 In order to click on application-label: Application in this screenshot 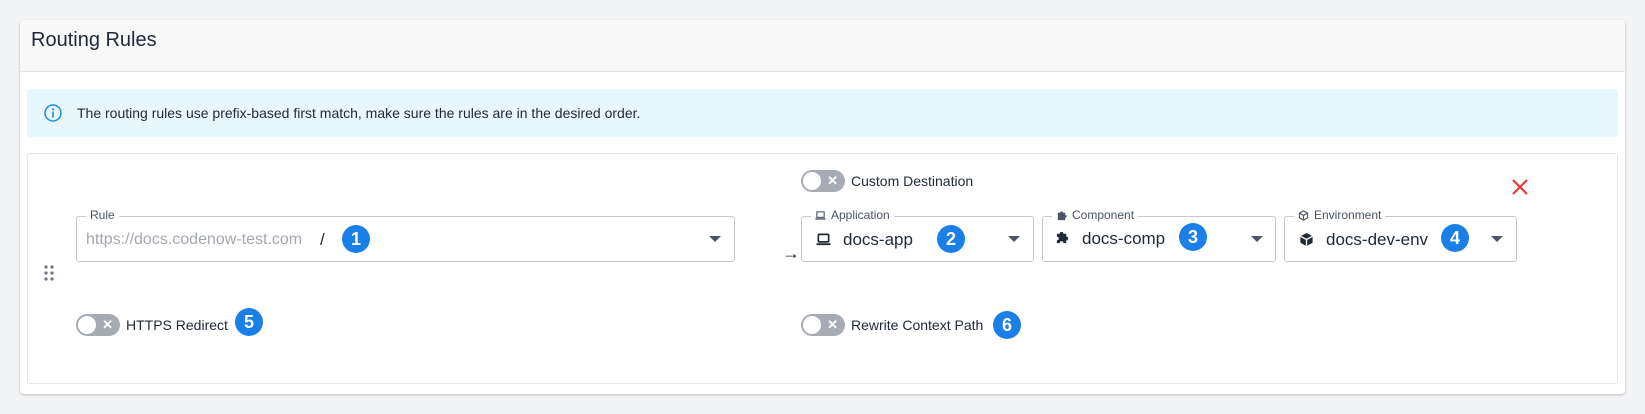, I will do `click(852, 215)`.